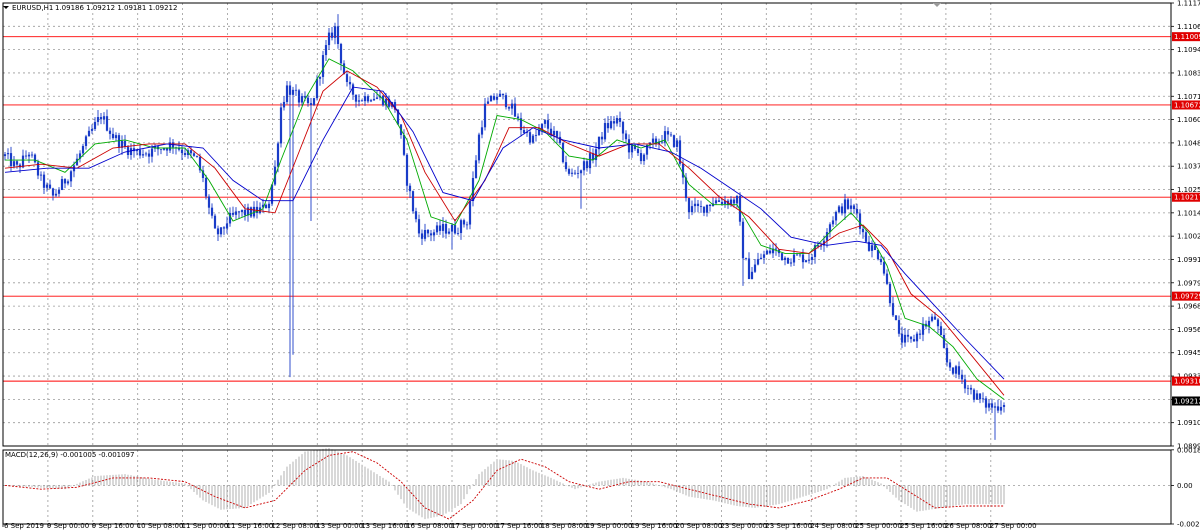 The height and width of the screenshot is (531, 1200). I want to click on time-tick-label: 23 Sep 00:00, so click(743, 526).